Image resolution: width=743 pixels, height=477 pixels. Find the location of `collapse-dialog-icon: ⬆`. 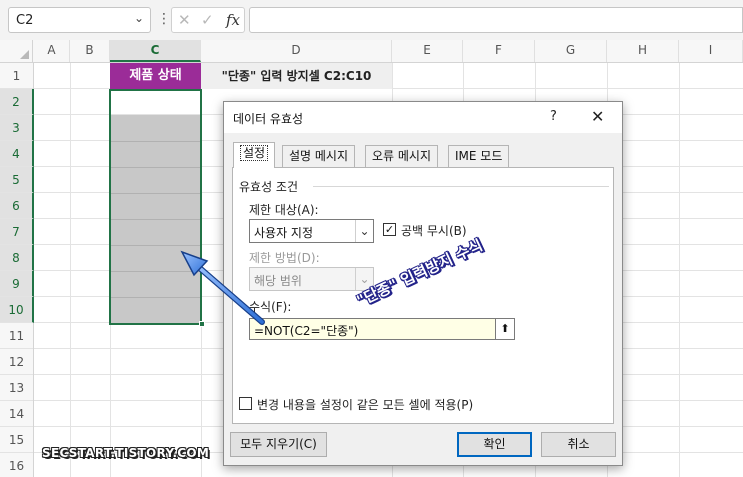

collapse-dialog-icon: ⬆ is located at coordinates (505, 329).